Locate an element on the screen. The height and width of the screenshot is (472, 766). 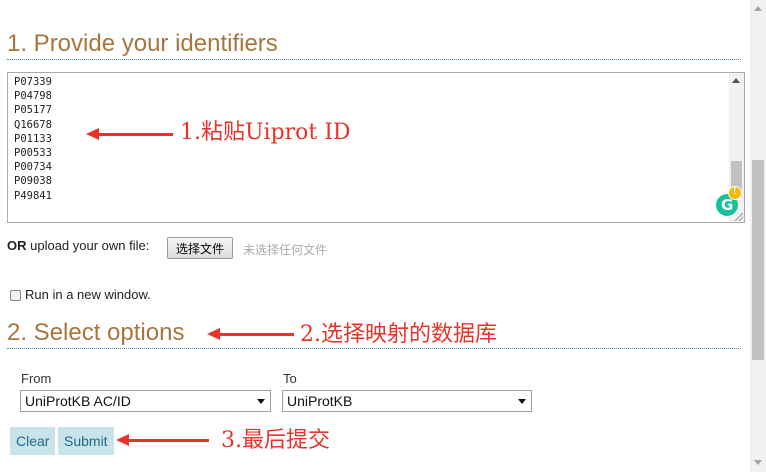
grammarly-alert-icon: ! is located at coordinates (735, 193).